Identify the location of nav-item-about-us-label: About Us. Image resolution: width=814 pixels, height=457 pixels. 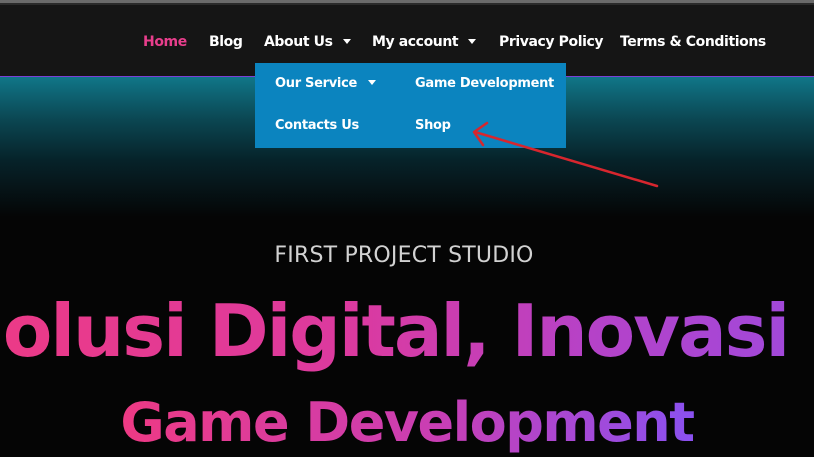
(298, 42).